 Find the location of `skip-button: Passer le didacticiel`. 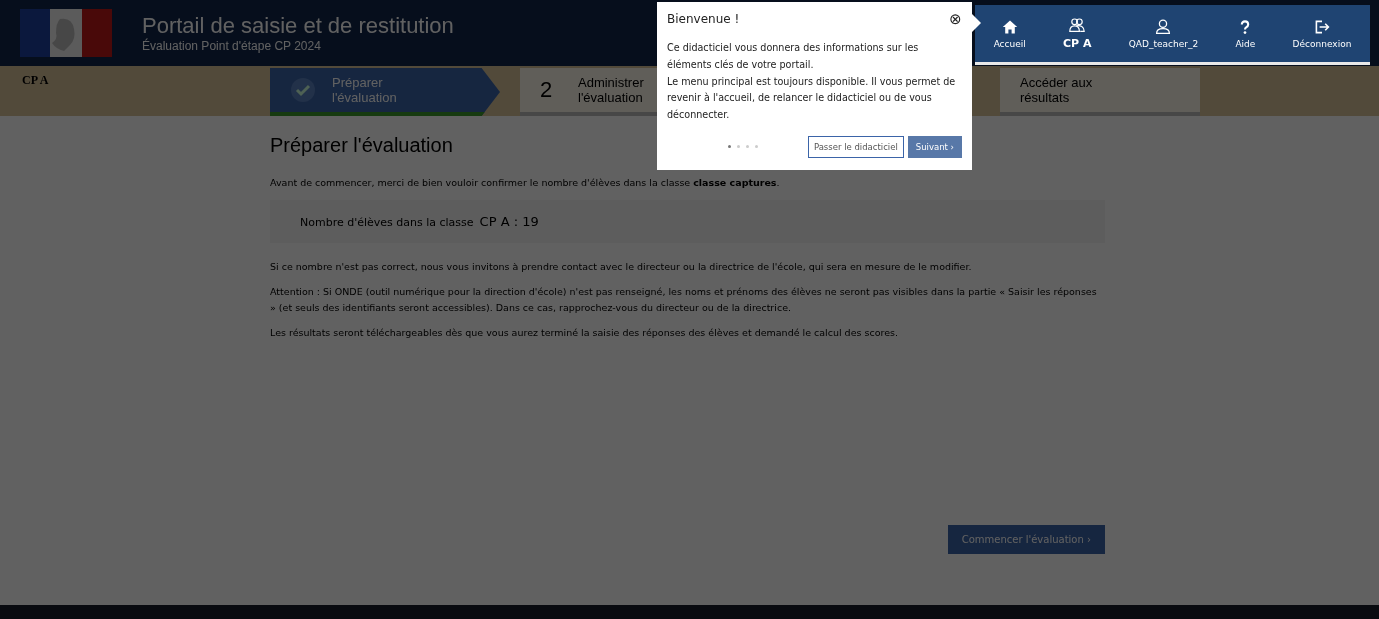

skip-button: Passer le didacticiel is located at coordinates (855, 146).